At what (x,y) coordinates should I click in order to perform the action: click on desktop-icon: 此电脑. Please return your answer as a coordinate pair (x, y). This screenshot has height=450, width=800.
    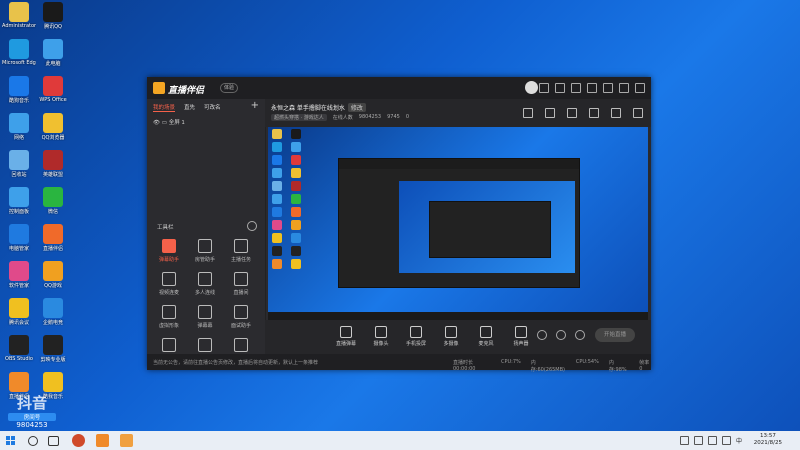
    Looking at the image, I should click on (53, 53).